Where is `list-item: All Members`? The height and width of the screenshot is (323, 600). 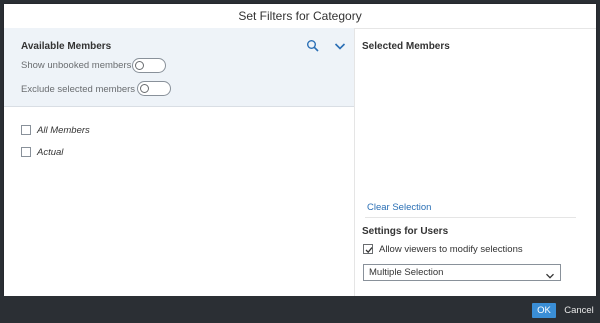
list-item: All Members is located at coordinates (55, 130).